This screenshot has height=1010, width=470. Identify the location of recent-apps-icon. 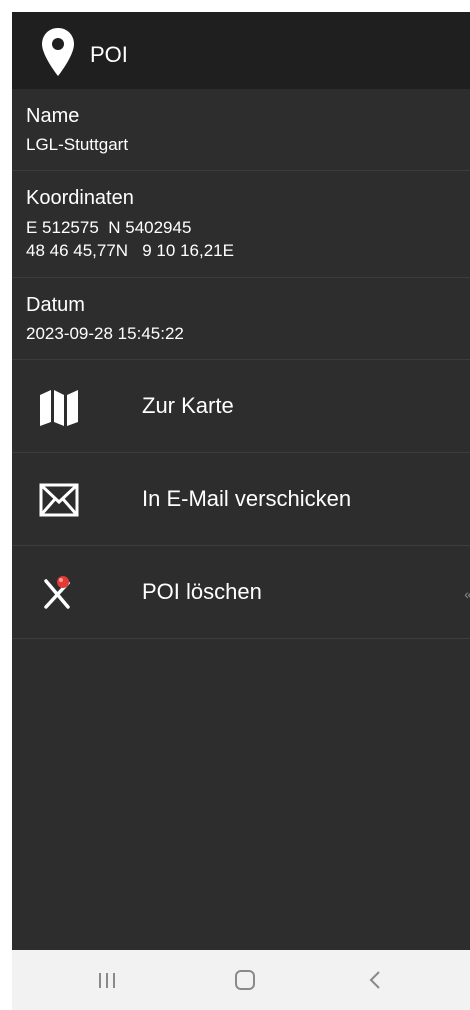
(107, 980).